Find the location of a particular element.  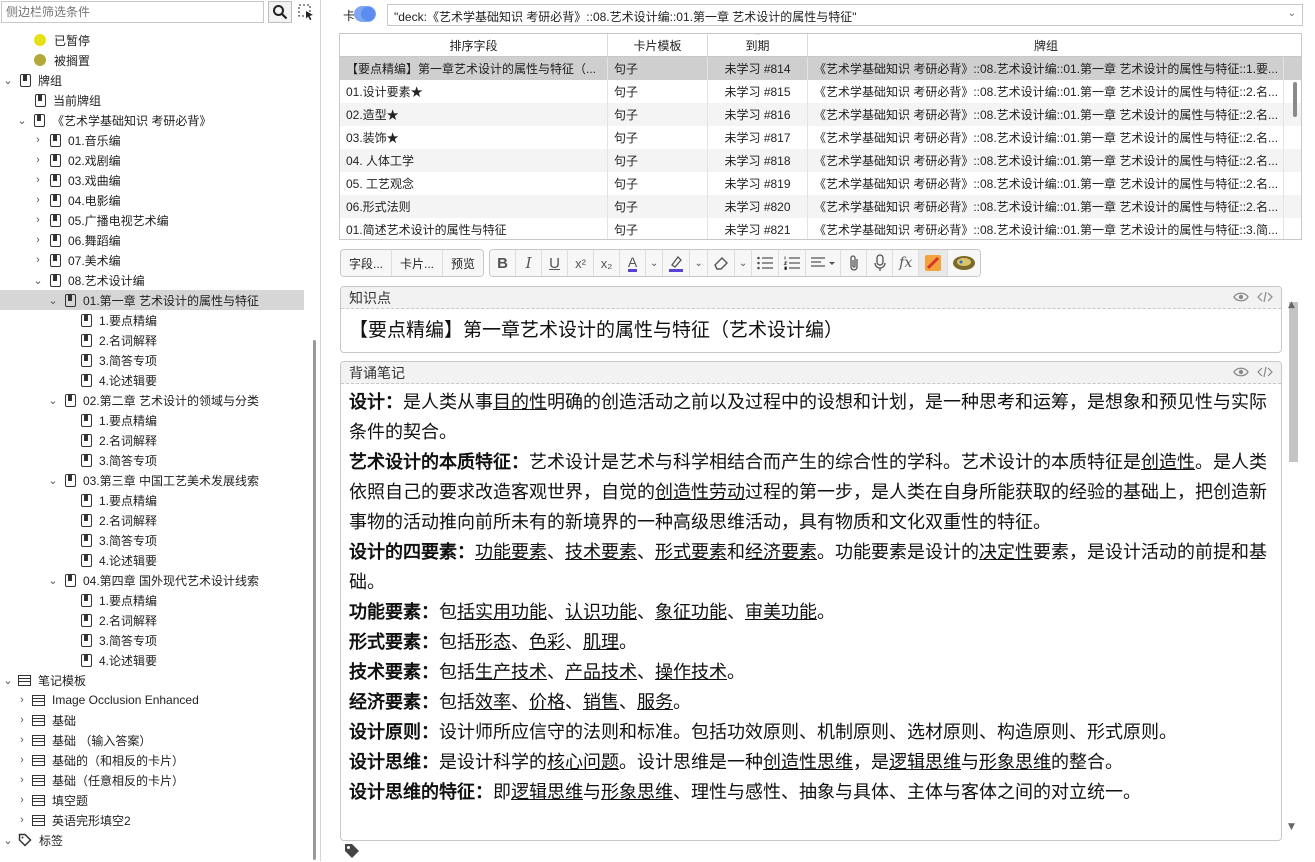

text-color-dropdown: ⌄ is located at coordinates (655, 263).